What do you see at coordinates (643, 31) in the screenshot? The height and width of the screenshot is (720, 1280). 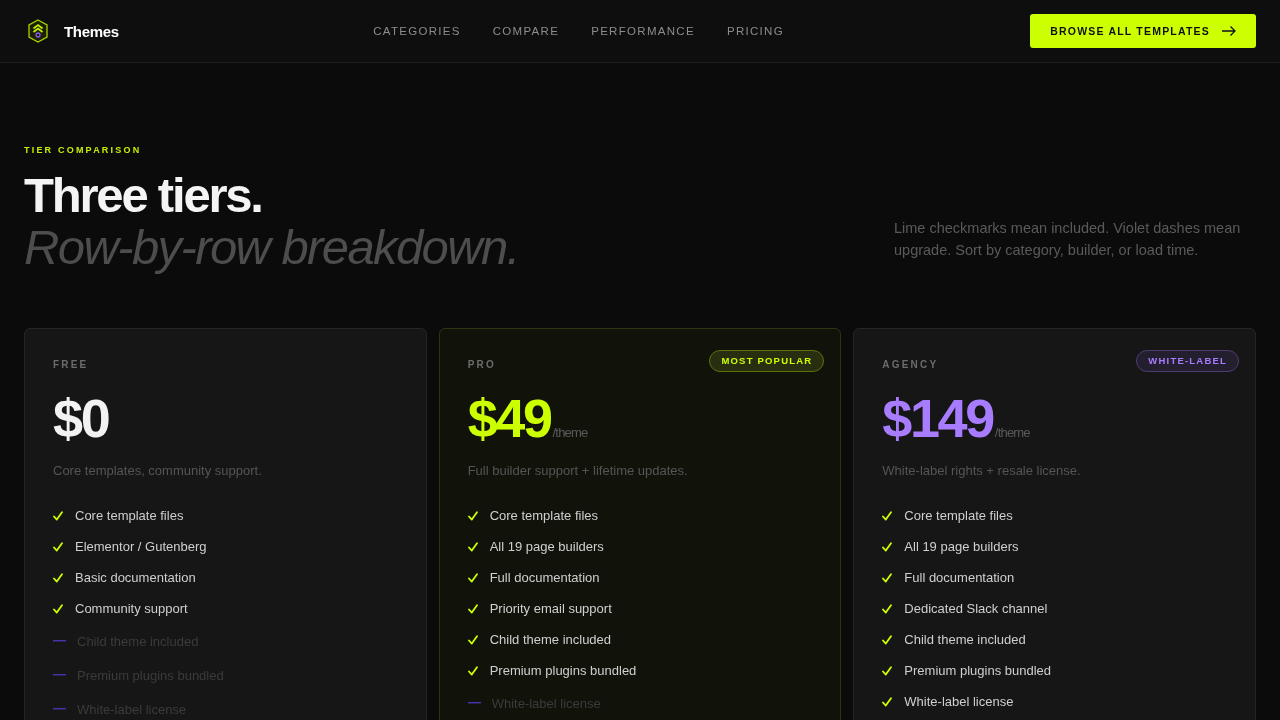 I see `nav-link: PERFORMANCE` at bounding box center [643, 31].